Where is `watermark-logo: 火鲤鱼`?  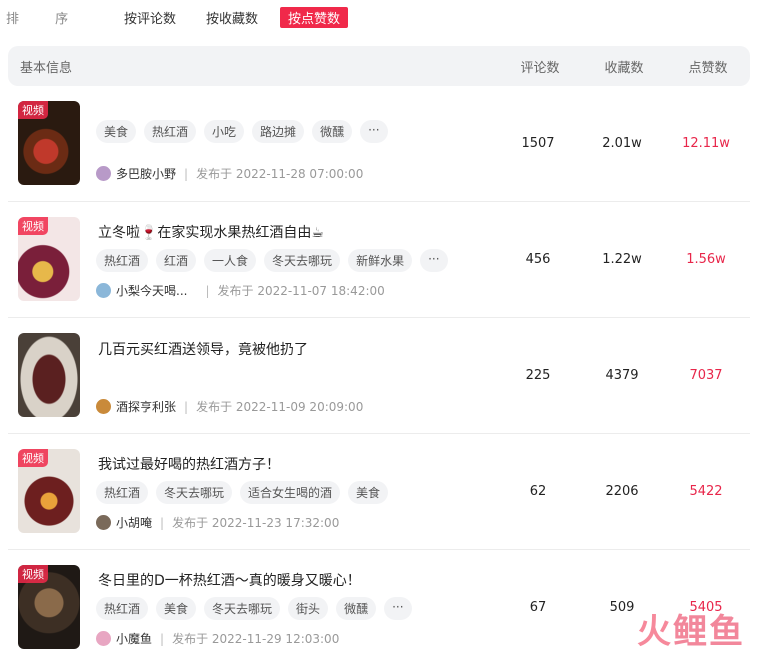
watermark-logo: 火鲤鱼 is located at coordinates (691, 628).